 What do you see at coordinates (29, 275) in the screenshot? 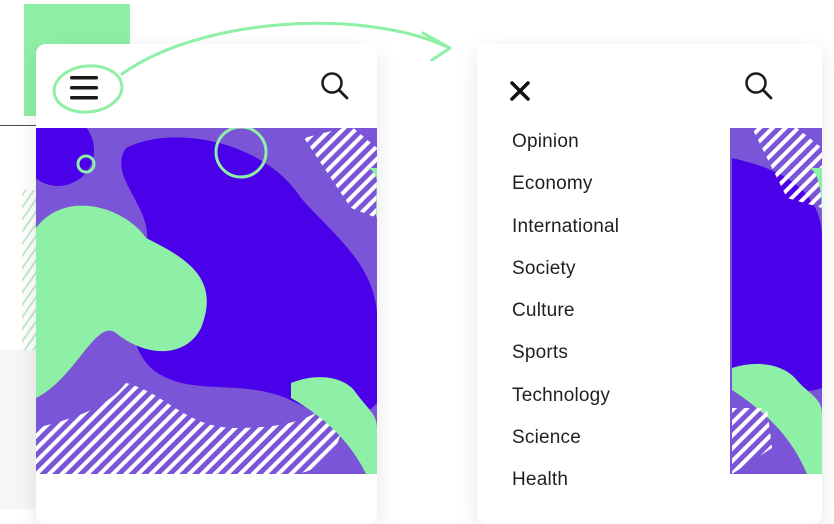
I see `decorative-stripes` at bounding box center [29, 275].